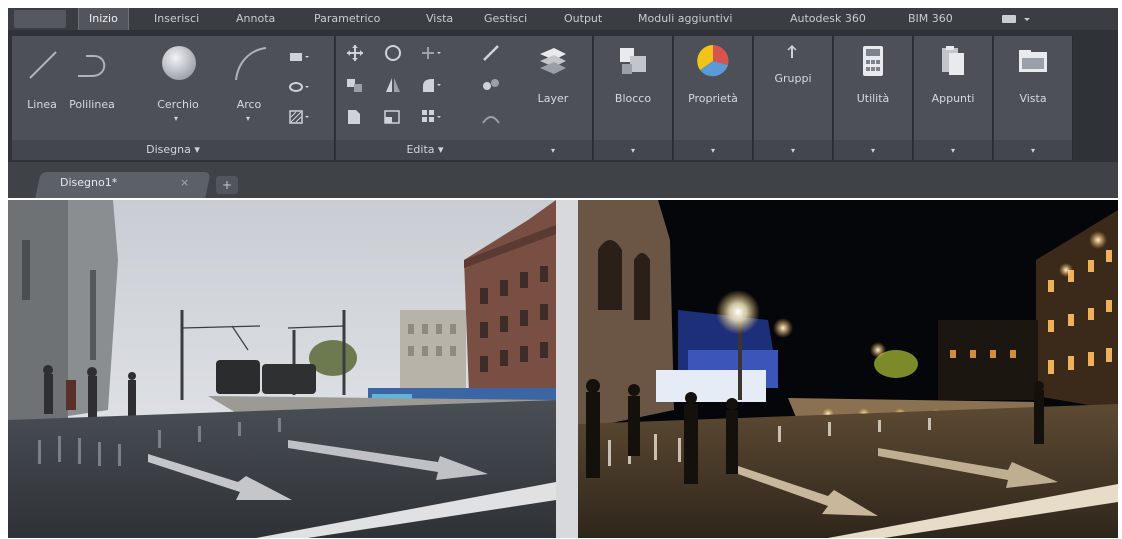  What do you see at coordinates (583, 18) in the screenshot?
I see `tab-output: Output` at bounding box center [583, 18].